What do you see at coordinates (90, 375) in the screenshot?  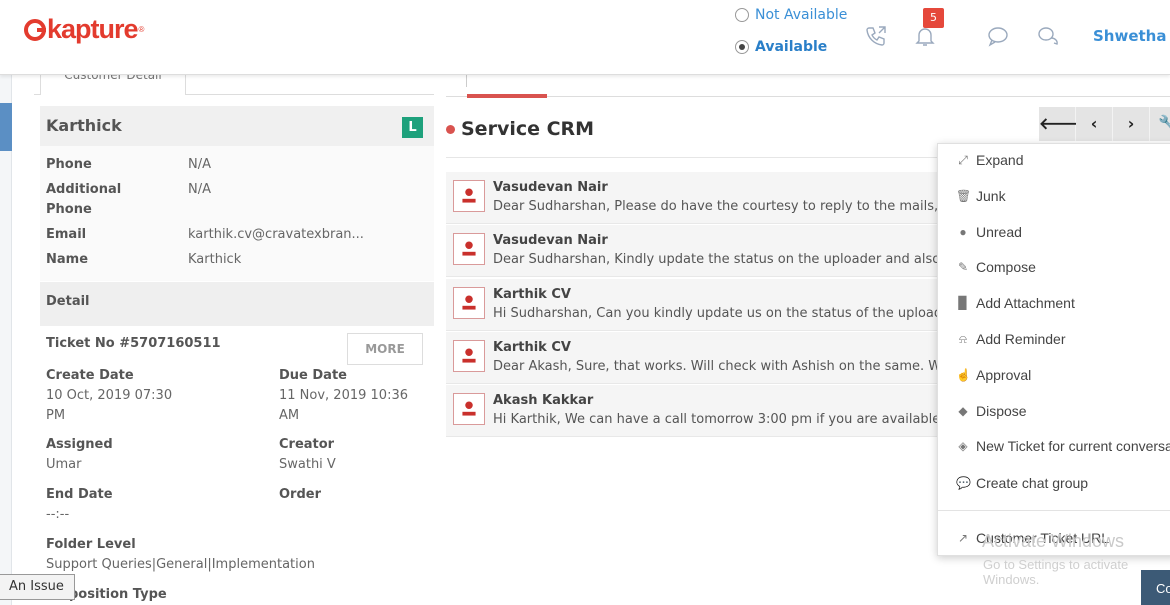 I see `create-date-label: Create Date` at bounding box center [90, 375].